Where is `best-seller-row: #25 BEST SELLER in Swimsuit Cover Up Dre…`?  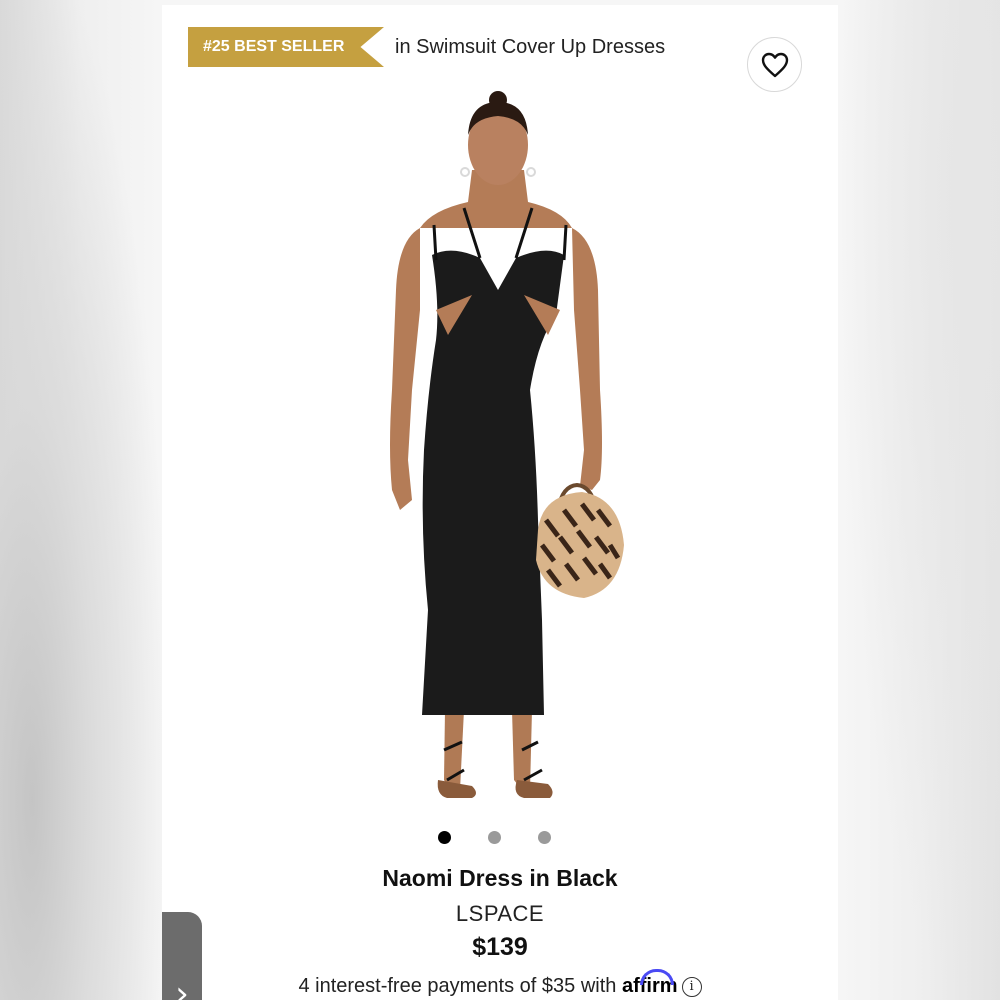 best-seller-row: #25 BEST SELLER in Swimsuit Cover Up Dre… is located at coordinates (426, 47).